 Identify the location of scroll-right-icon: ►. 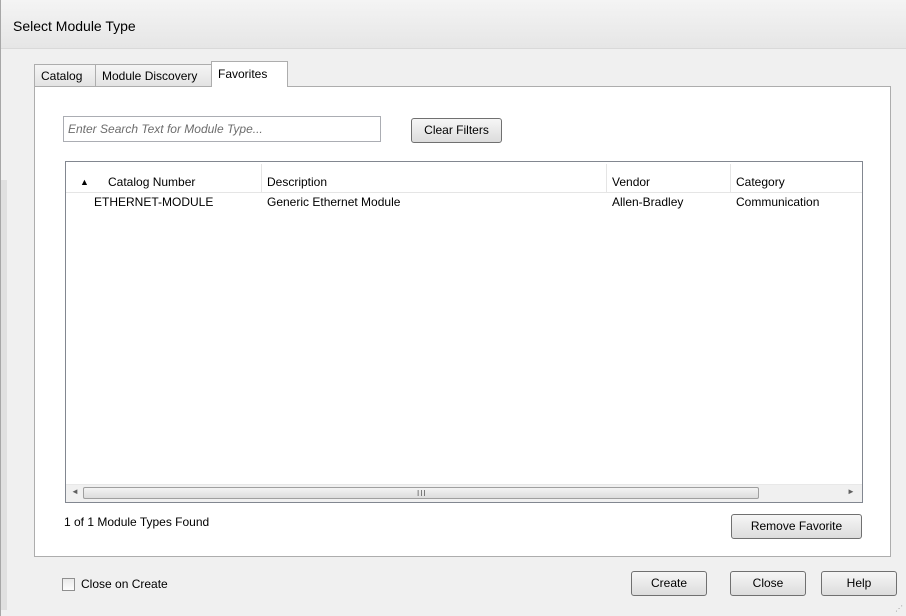
(851, 491).